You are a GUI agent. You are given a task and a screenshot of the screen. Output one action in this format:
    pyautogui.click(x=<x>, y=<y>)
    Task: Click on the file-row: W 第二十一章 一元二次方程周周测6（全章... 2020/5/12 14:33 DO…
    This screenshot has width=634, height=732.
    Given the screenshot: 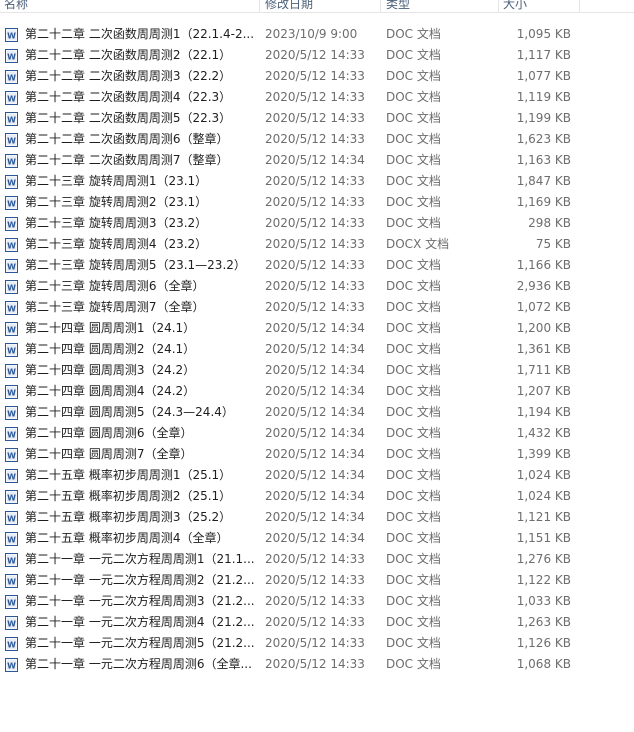 What is the action you would take?
    pyautogui.click(x=317, y=664)
    